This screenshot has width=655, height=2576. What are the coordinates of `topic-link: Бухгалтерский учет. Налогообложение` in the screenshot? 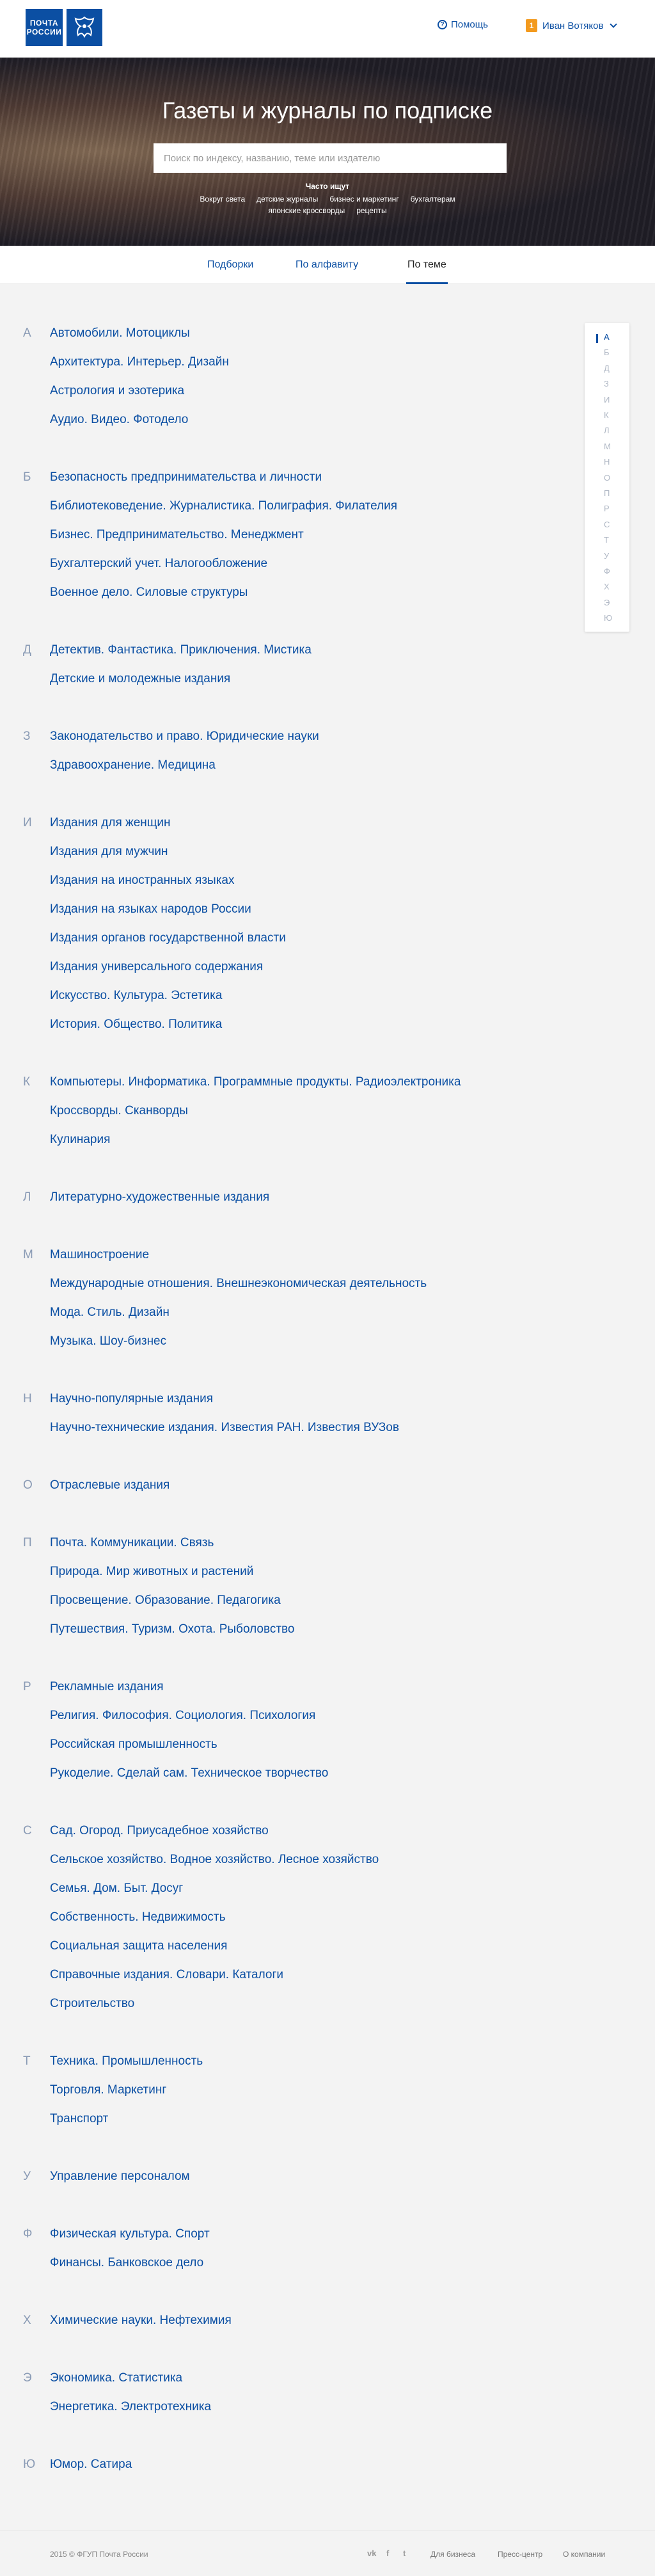 It's located at (158, 564).